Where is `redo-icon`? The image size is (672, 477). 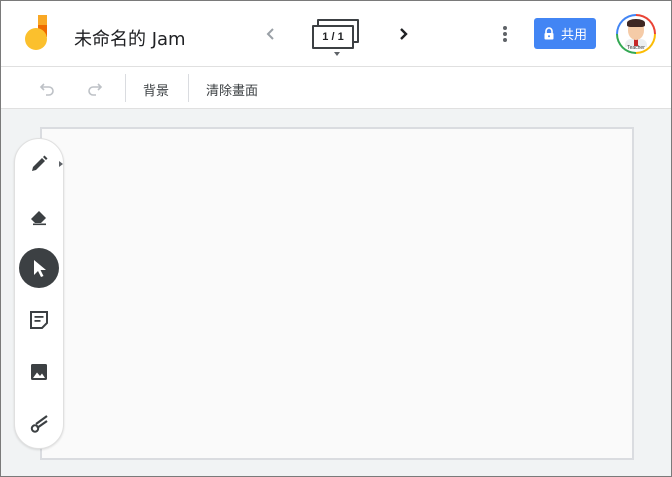 redo-icon is located at coordinates (95, 89).